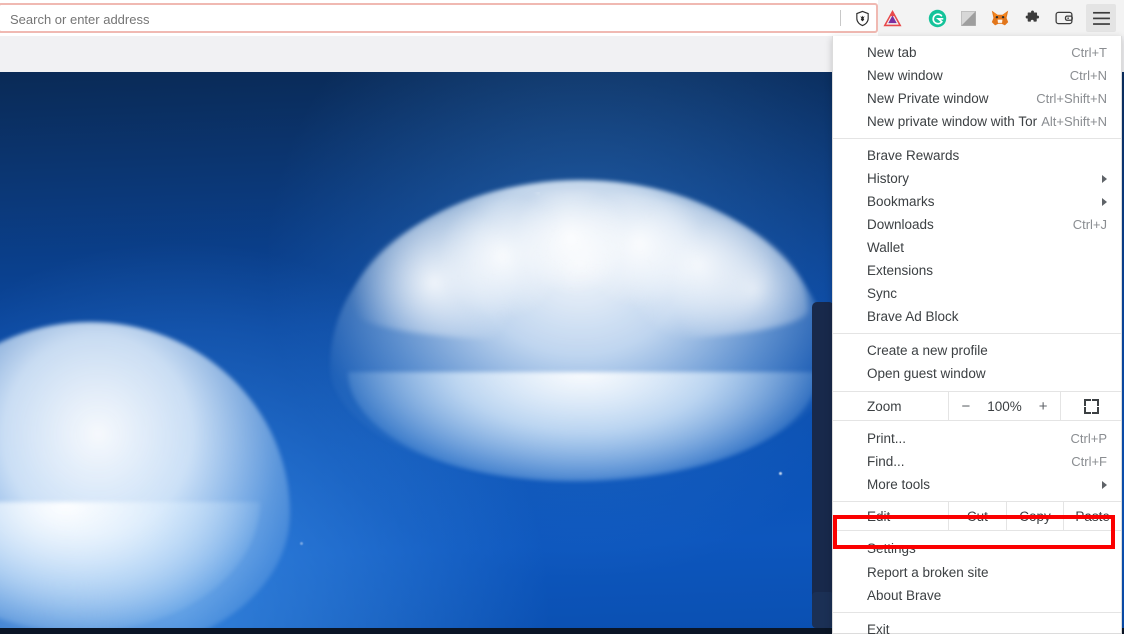 The image size is (1124, 634). I want to click on cut-button: Cut, so click(978, 516).